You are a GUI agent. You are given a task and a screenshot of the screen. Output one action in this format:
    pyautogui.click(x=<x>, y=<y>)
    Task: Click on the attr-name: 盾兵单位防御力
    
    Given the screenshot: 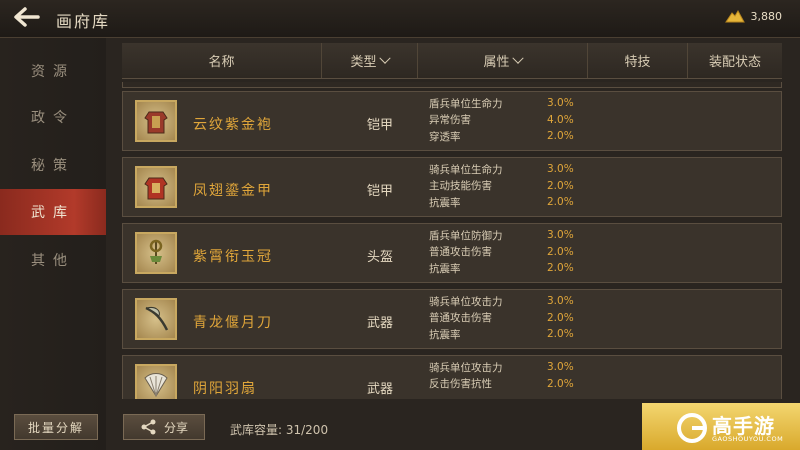 What is the action you would take?
    pyautogui.click(x=466, y=235)
    